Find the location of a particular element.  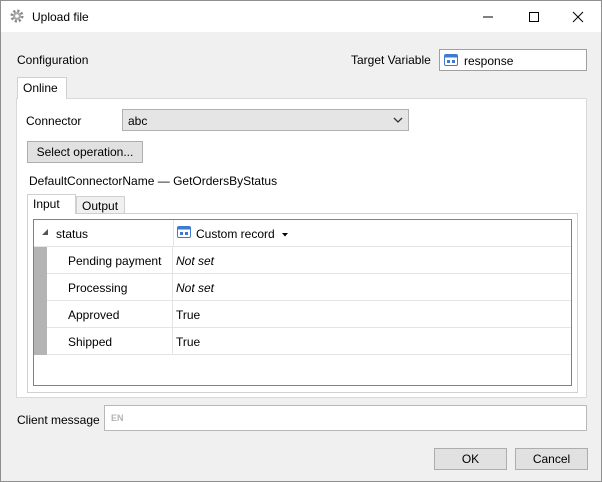

caret-down-icon is located at coordinates (285, 234).